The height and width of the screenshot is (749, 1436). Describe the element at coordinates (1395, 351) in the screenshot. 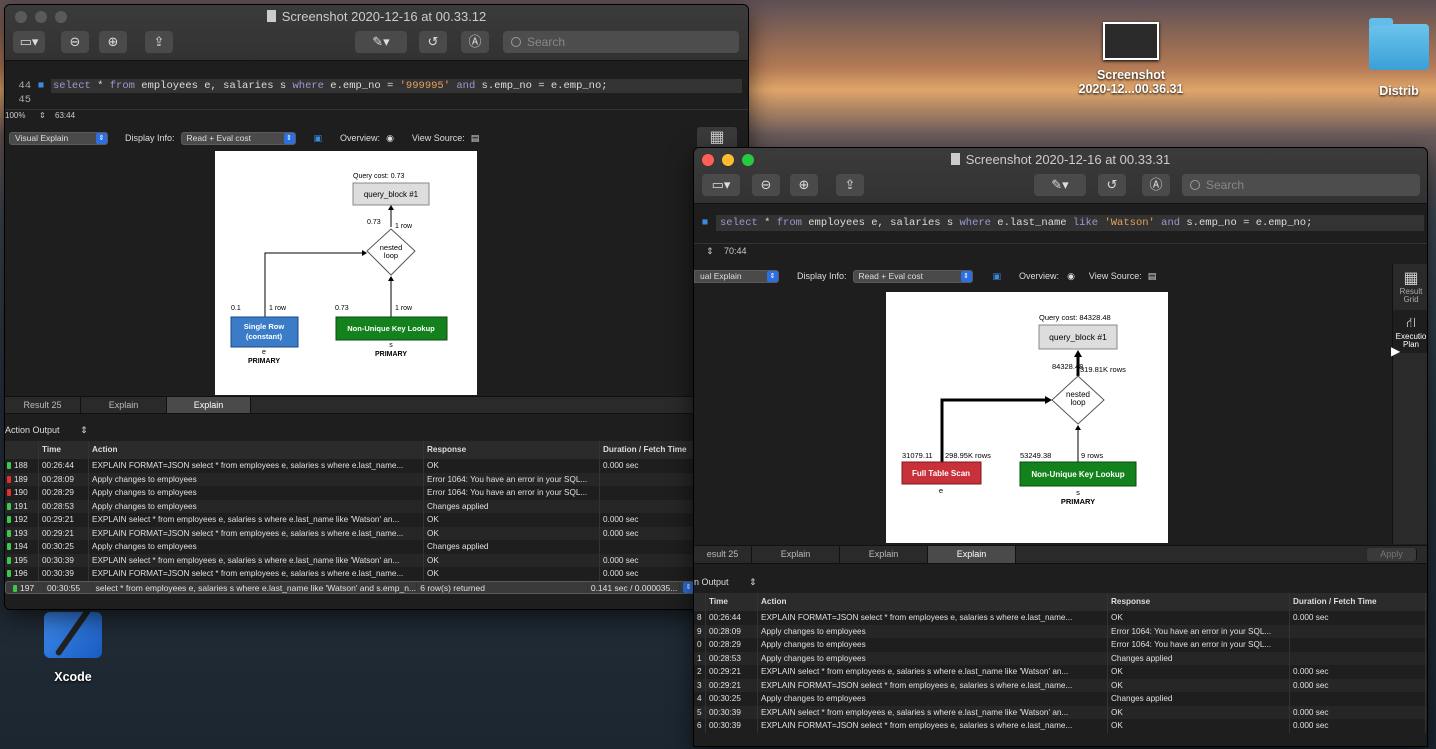

I see `expand-arrow-icon: ▶` at that location.